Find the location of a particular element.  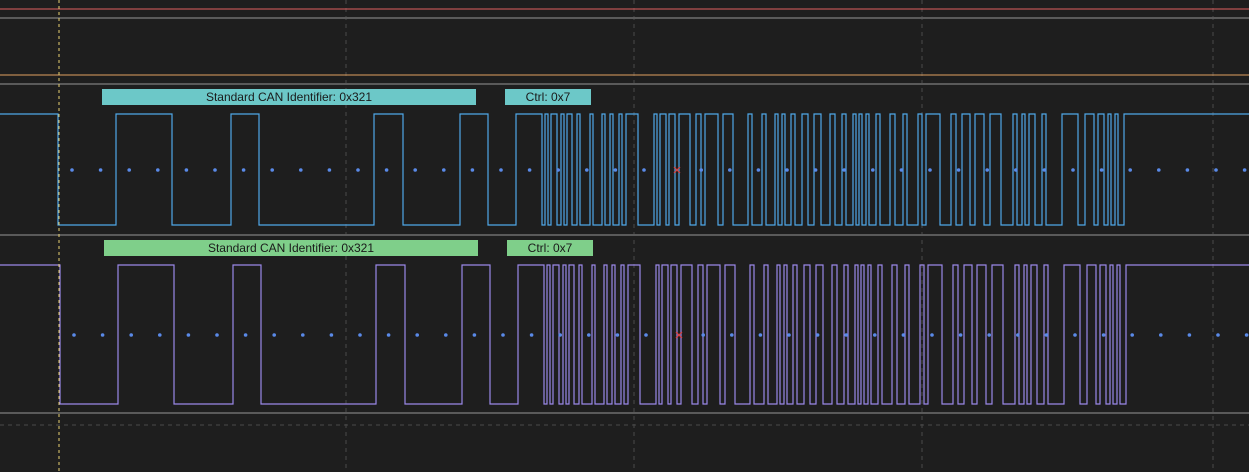

can-identifier-label-ch2: Standard CAN Identifier: 0x321 is located at coordinates (291, 248).